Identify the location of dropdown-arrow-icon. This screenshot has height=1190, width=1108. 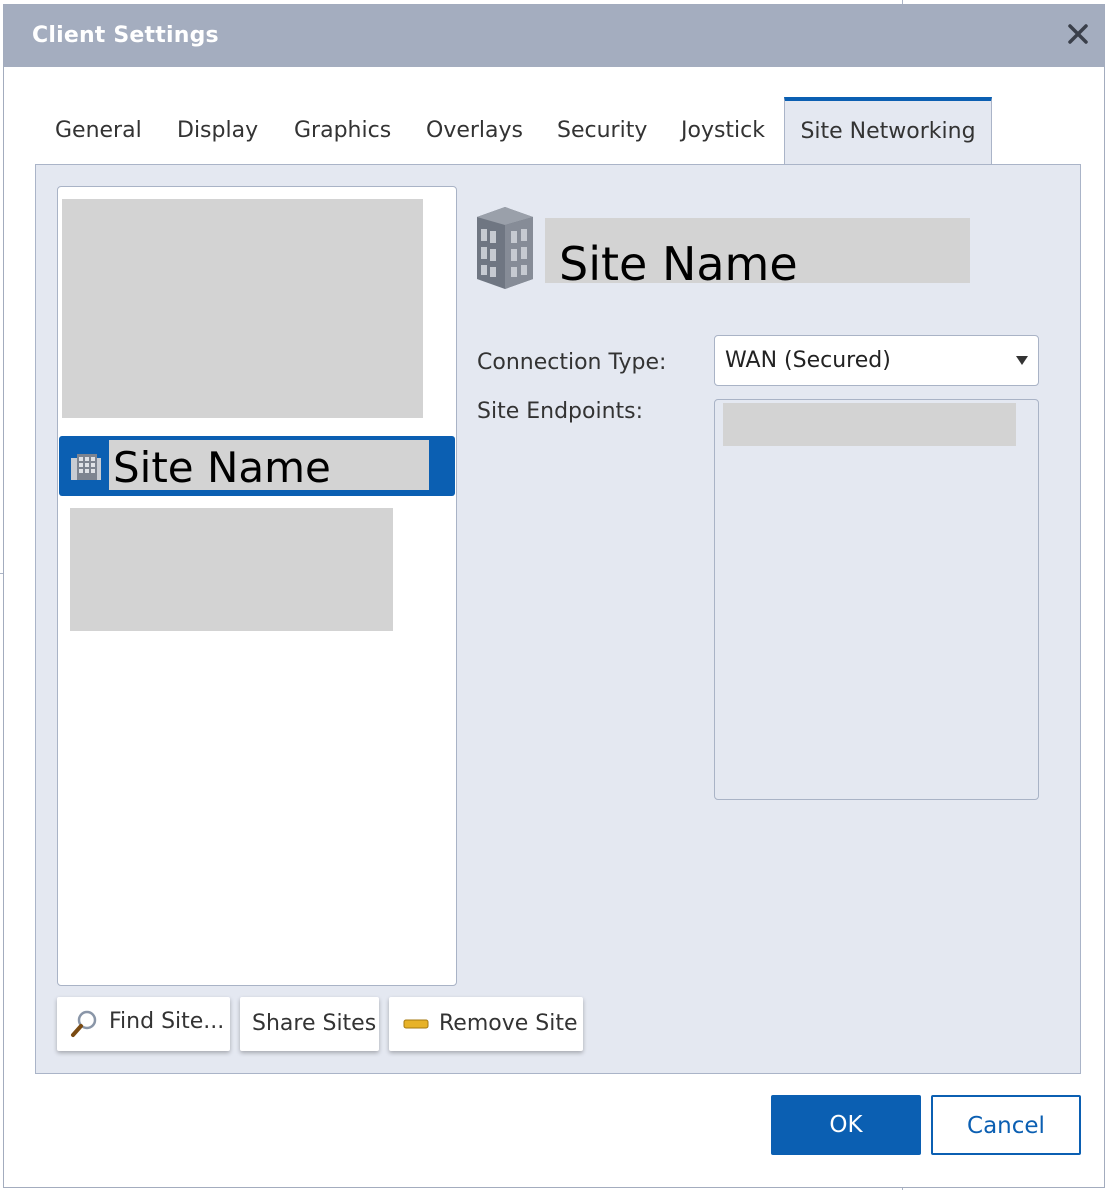
(1022, 360).